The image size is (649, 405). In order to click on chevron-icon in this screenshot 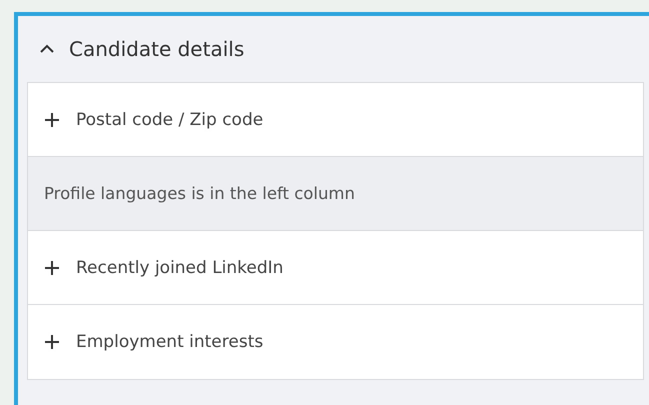, I will do `click(47, 49)`.